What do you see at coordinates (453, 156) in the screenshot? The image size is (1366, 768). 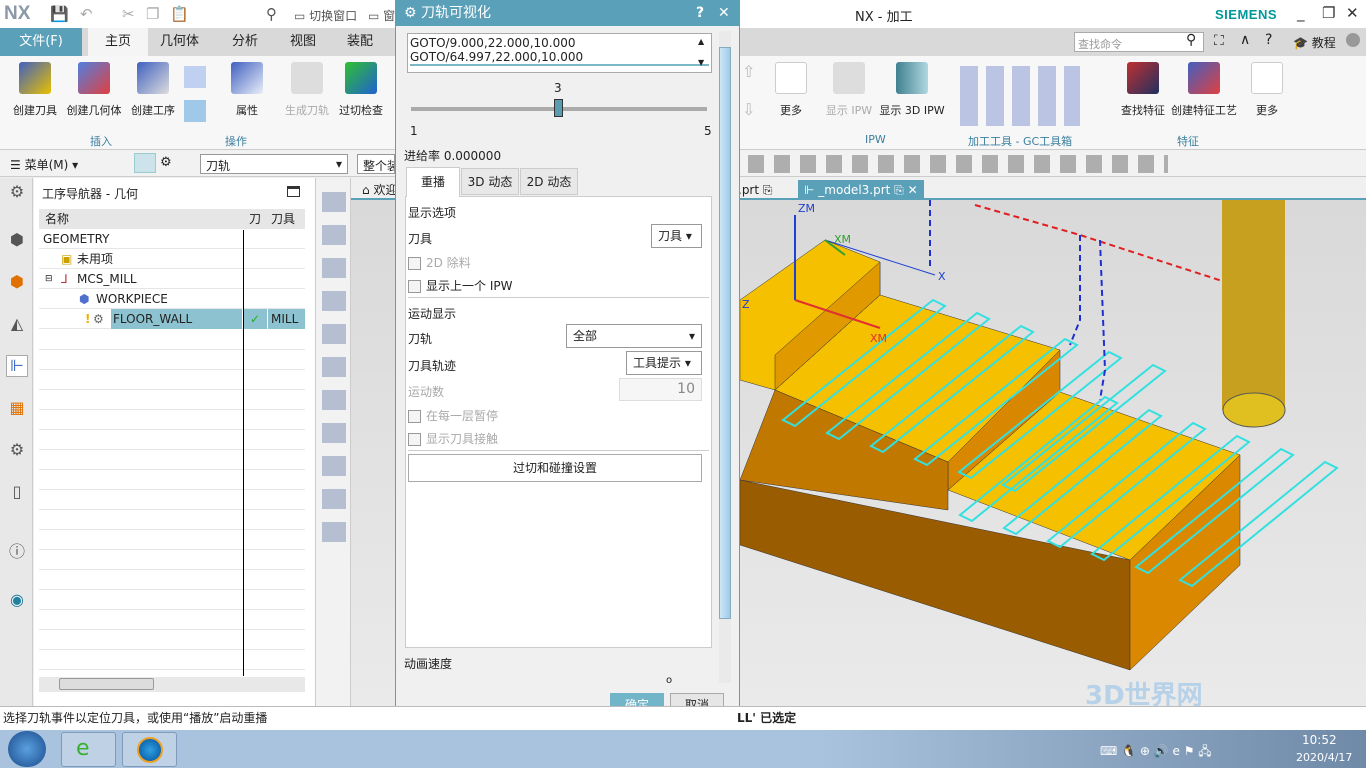 I see `feed-rate: 进给率 0.000000` at bounding box center [453, 156].